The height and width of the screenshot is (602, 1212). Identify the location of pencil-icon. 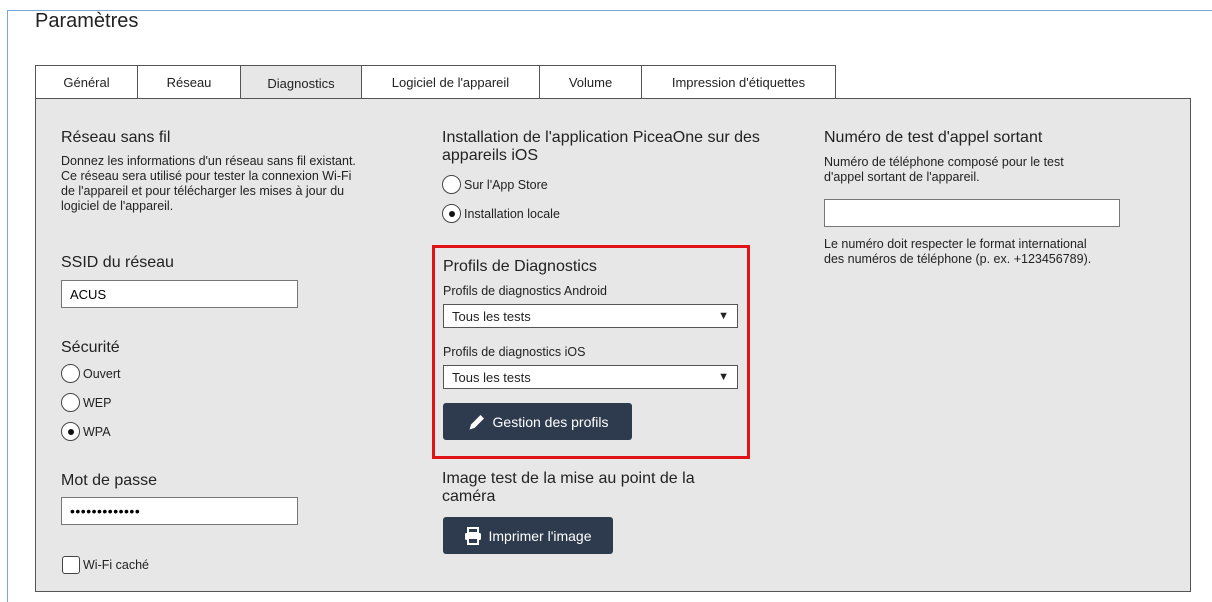
(476, 421).